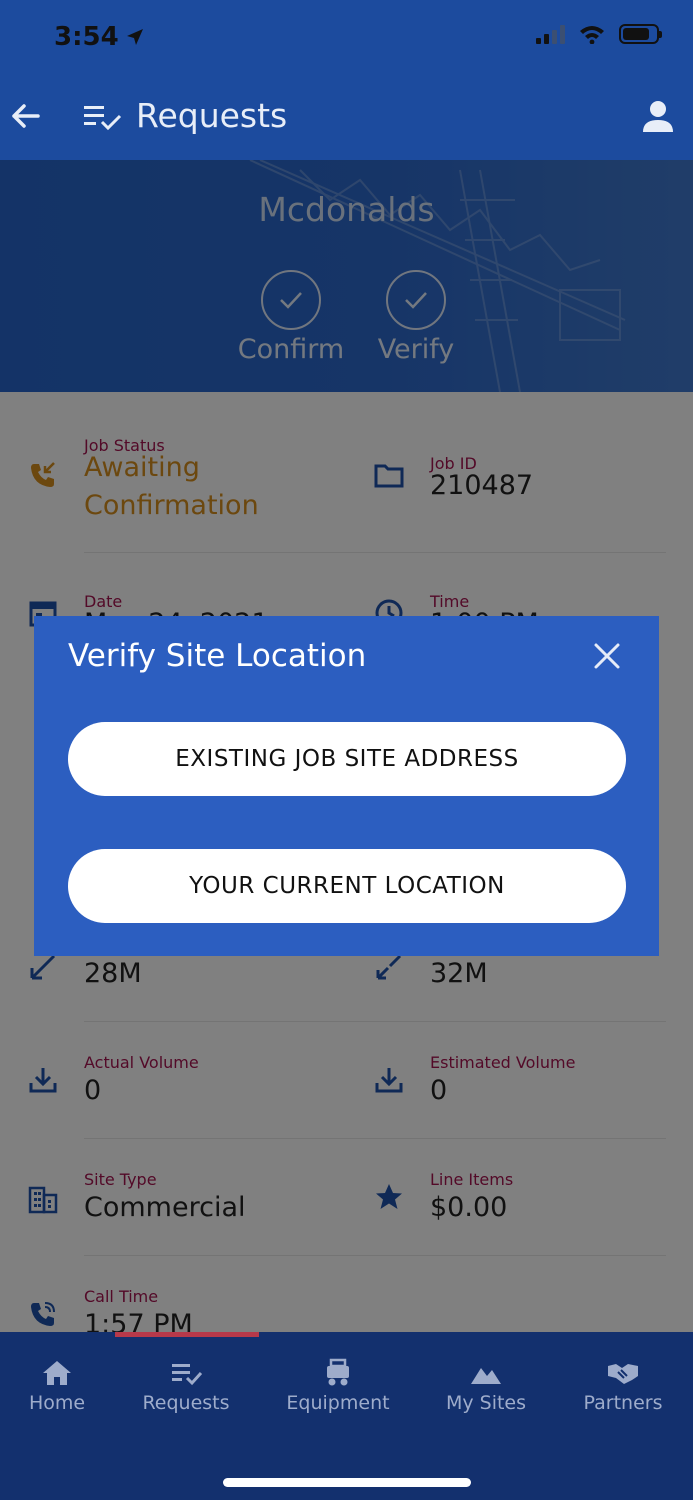 The height and width of the screenshot is (1500, 693). What do you see at coordinates (212, 115) in the screenshot?
I see `page-title: Requests` at bounding box center [212, 115].